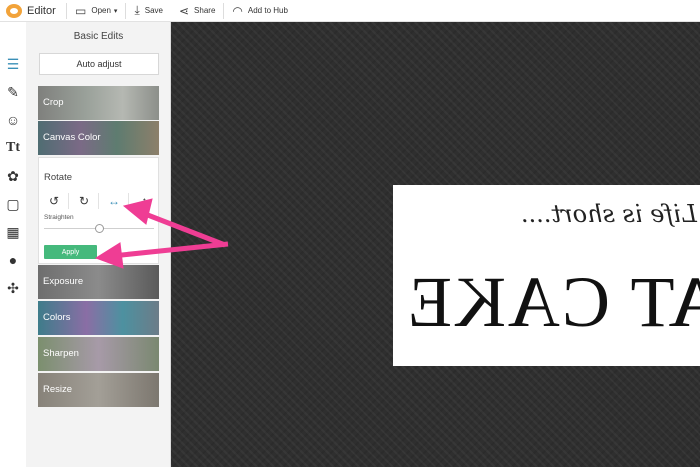 The image size is (700, 467). Describe the element at coordinates (13, 176) in the screenshot. I see `butterfly-icon: ✿` at that location.